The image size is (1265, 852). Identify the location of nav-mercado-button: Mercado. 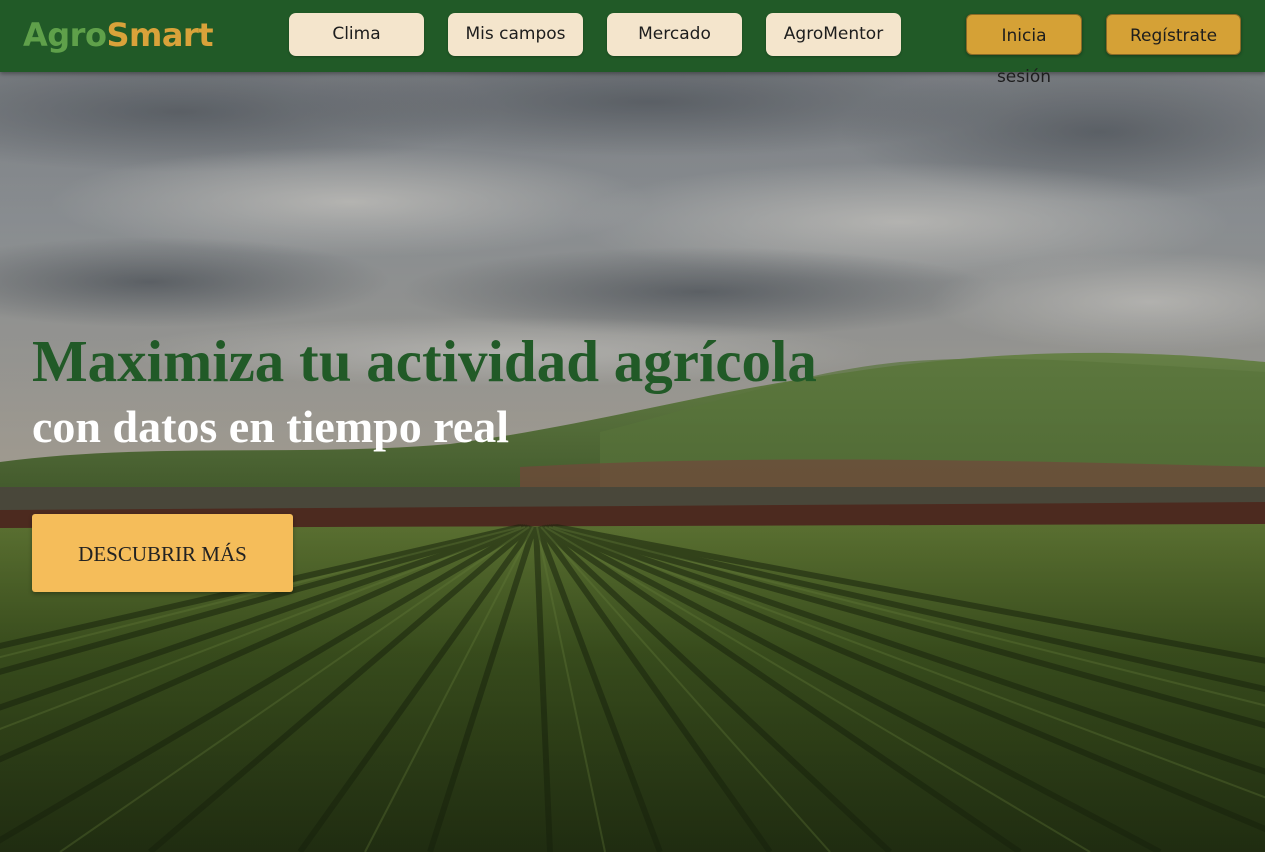
(674, 34).